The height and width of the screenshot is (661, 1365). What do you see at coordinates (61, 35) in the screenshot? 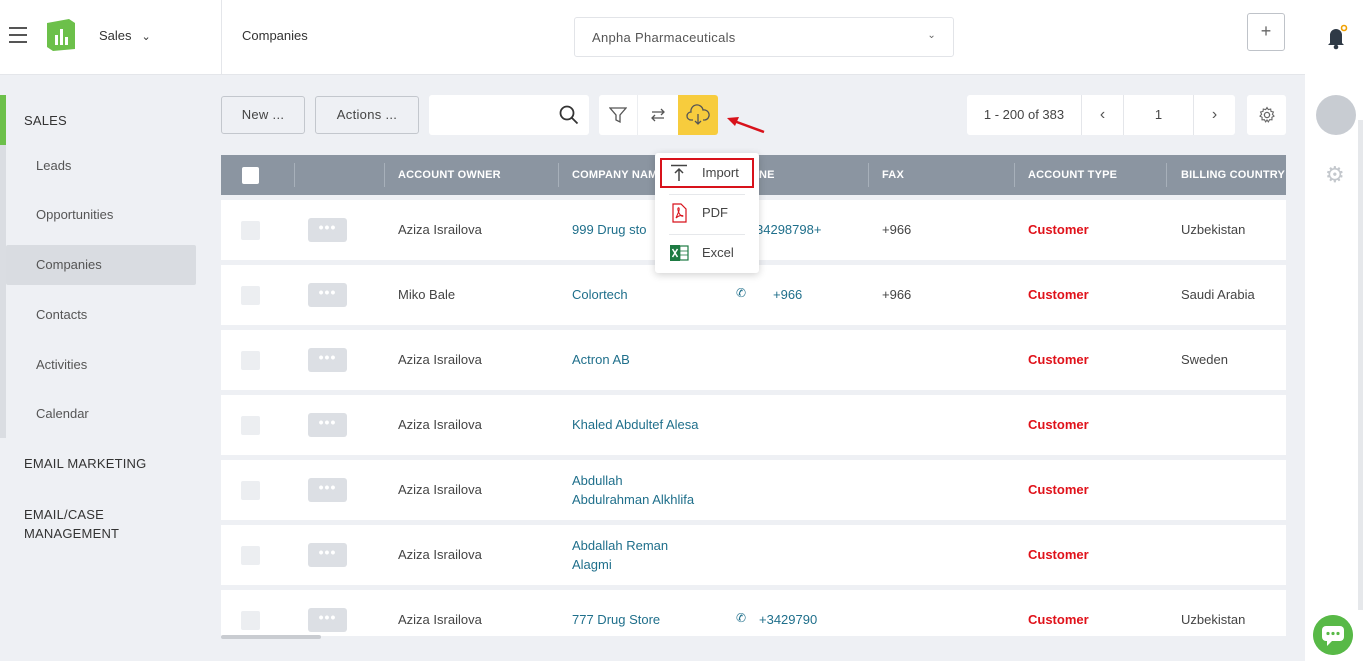
I see `app-logo-icon` at bounding box center [61, 35].